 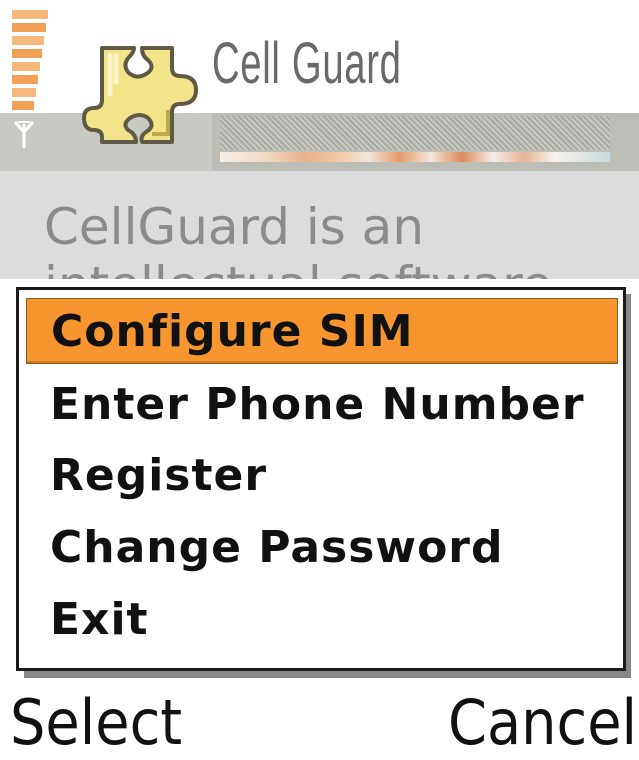 I want to click on select-softkey: Select, so click(x=96, y=723).